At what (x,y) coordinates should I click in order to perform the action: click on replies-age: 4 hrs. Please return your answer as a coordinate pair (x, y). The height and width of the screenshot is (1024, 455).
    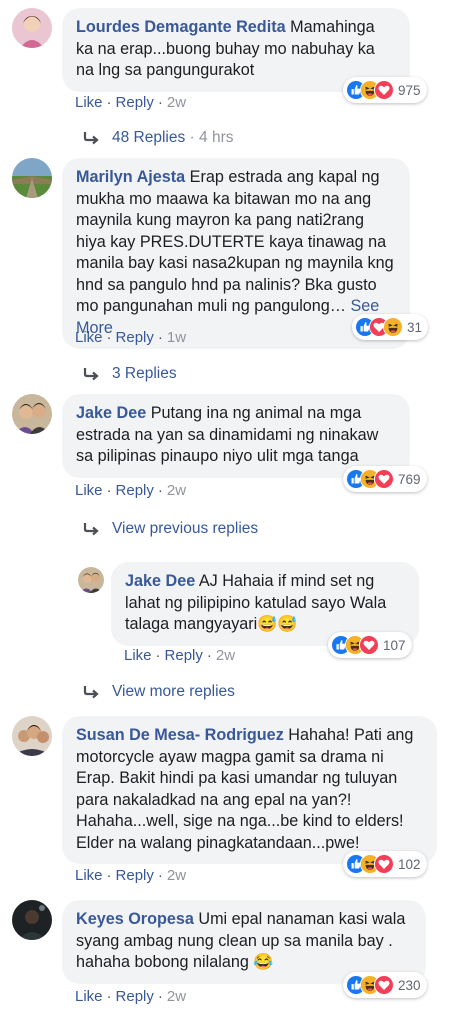
    Looking at the image, I should click on (216, 137).